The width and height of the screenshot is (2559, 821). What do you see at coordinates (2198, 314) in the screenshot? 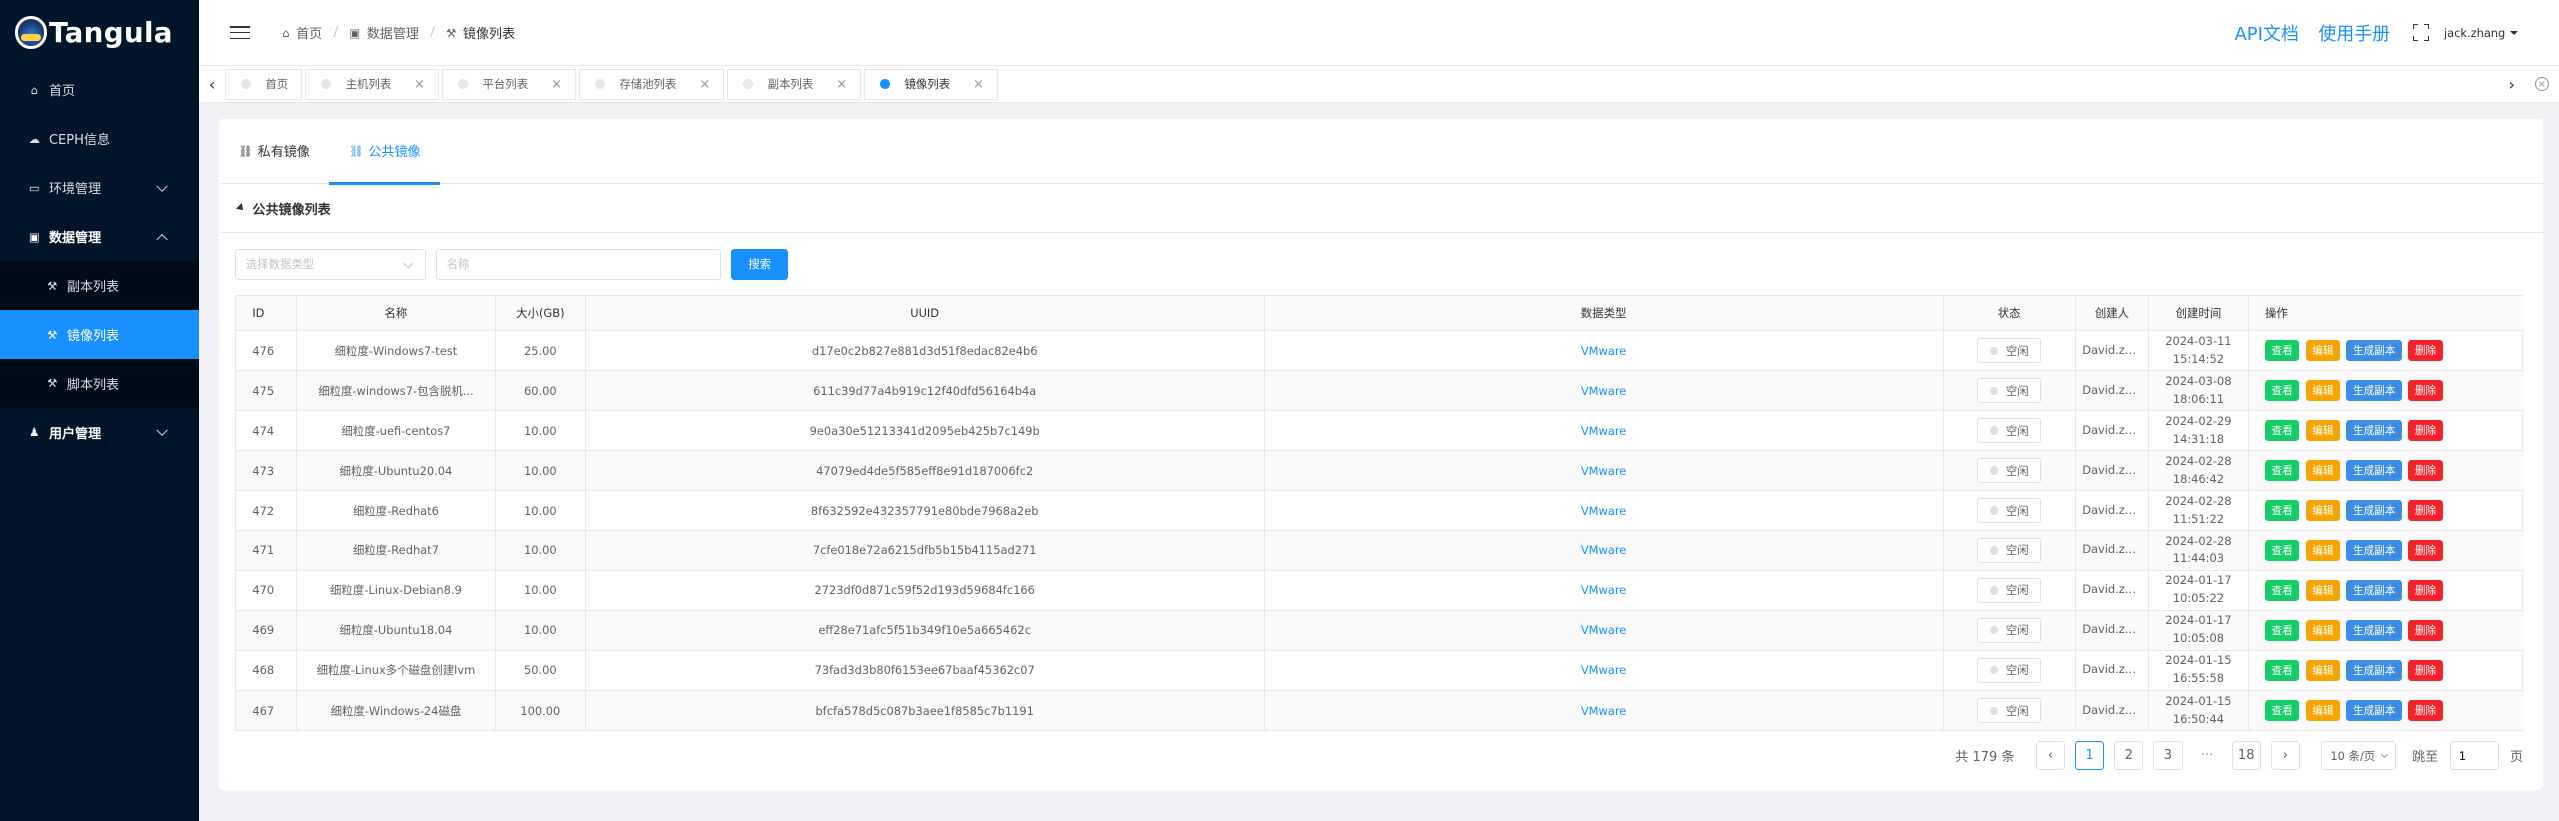
I see `col-created-at: 创建时间` at bounding box center [2198, 314].